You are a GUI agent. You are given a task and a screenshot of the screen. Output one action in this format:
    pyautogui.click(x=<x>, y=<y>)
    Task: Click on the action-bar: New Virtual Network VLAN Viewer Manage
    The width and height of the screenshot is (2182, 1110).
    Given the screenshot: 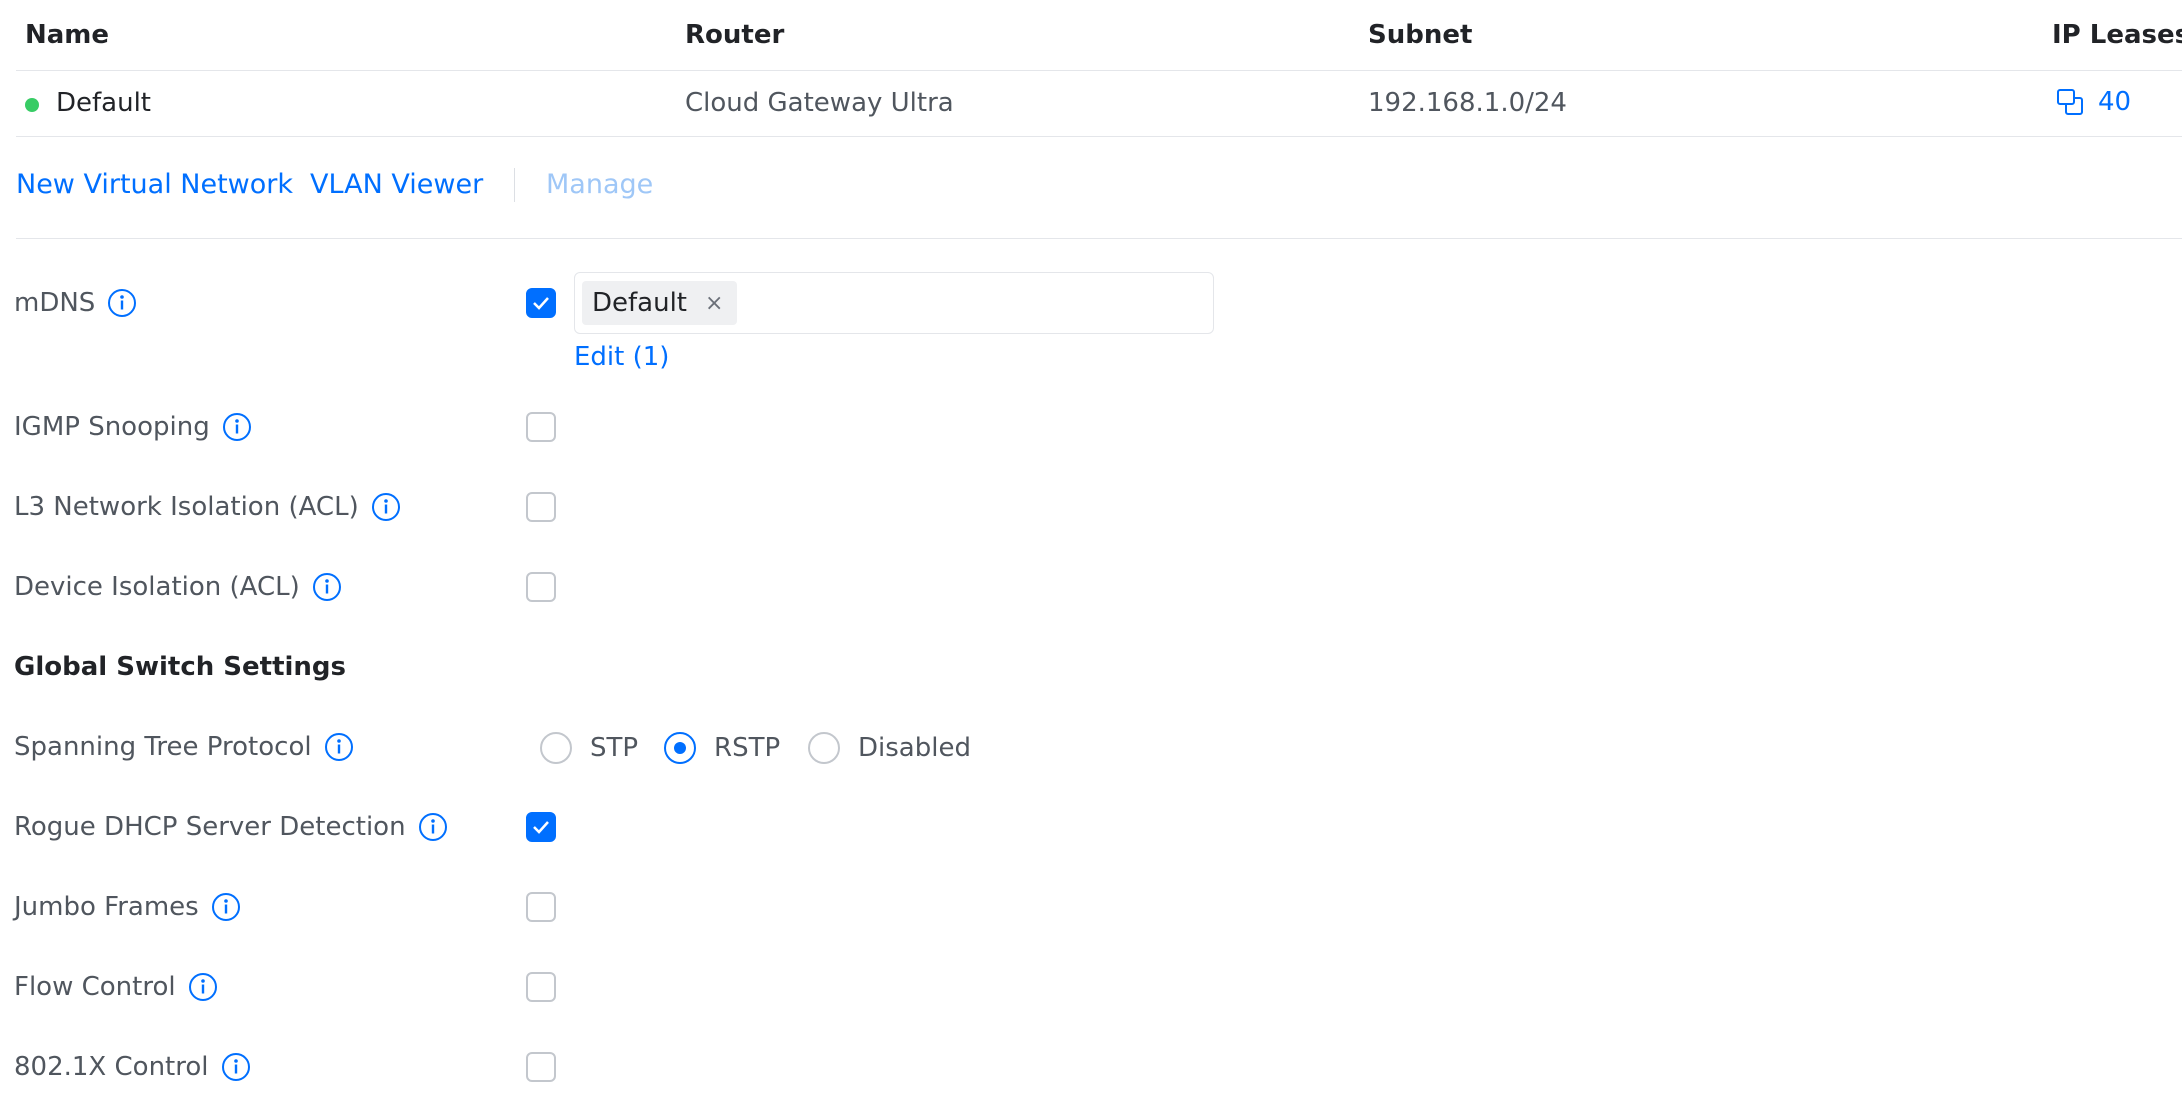 What is the action you would take?
    pyautogui.click(x=1099, y=187)
    